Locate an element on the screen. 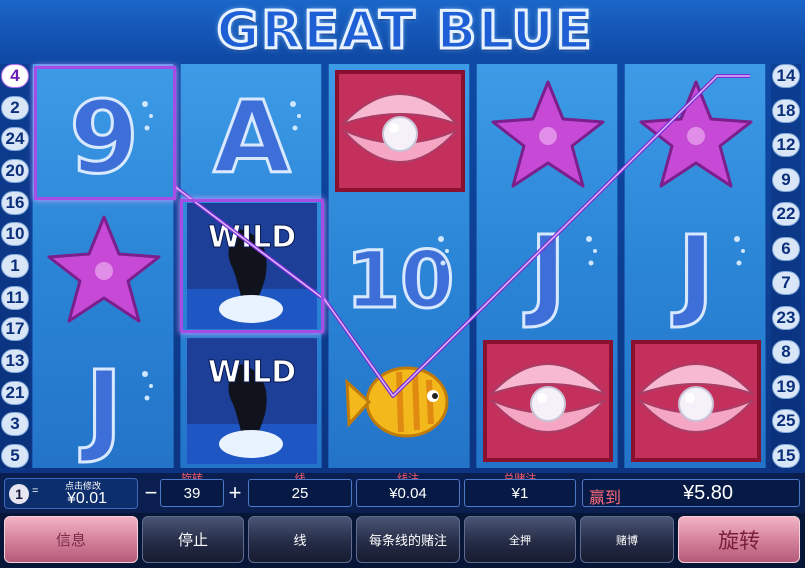  line-number-badge: 10 is located at coordinates (15, 234).